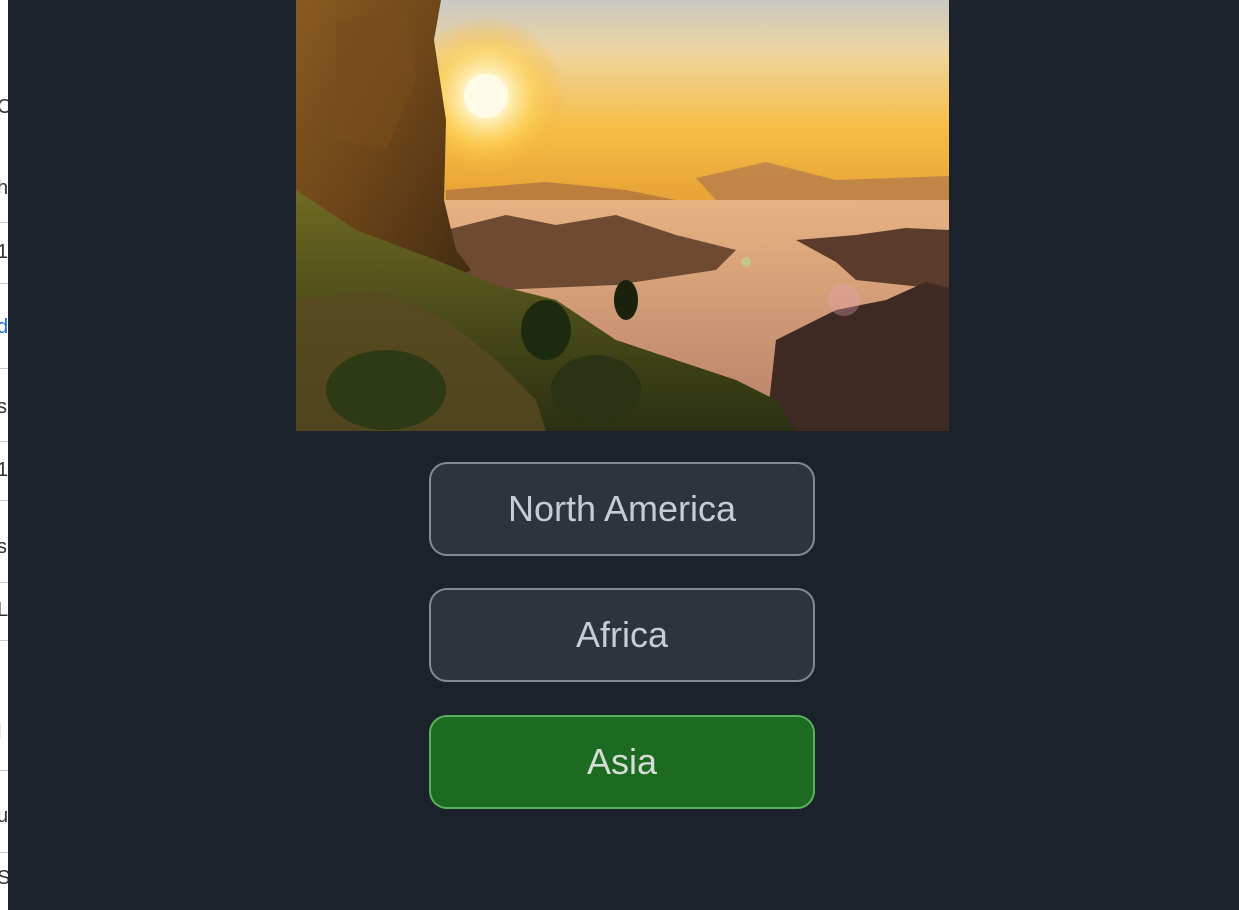 Image resolution: width=1239 pixels, height=910 pixels. What do you see at coordinates (0, 732) in the screenshot?
I see `background-text-fragment: l` at bounding box center [0, 732].